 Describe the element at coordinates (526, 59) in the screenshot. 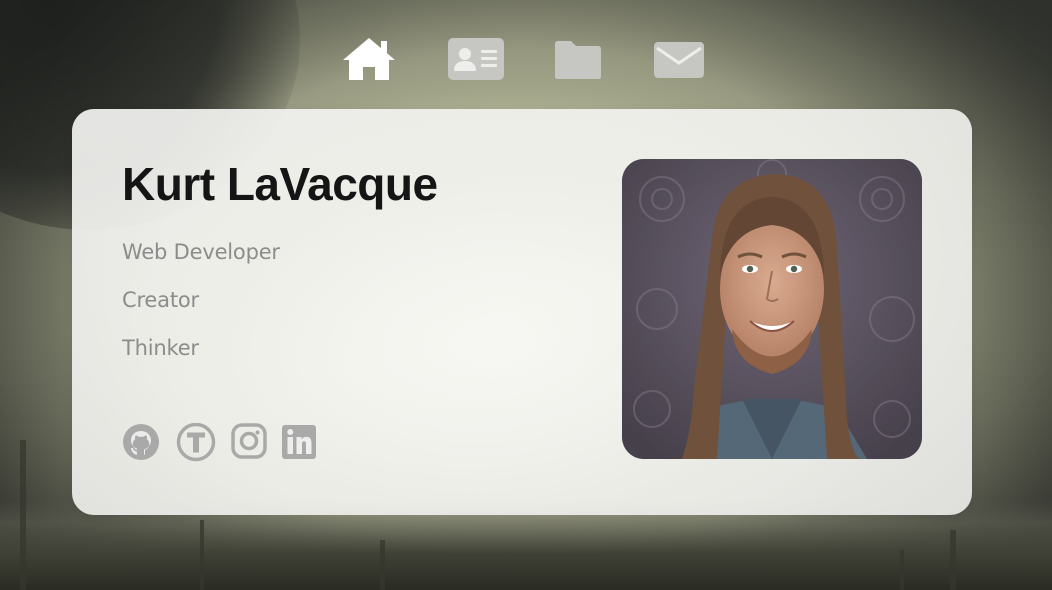

I see `top-nav` at that location.